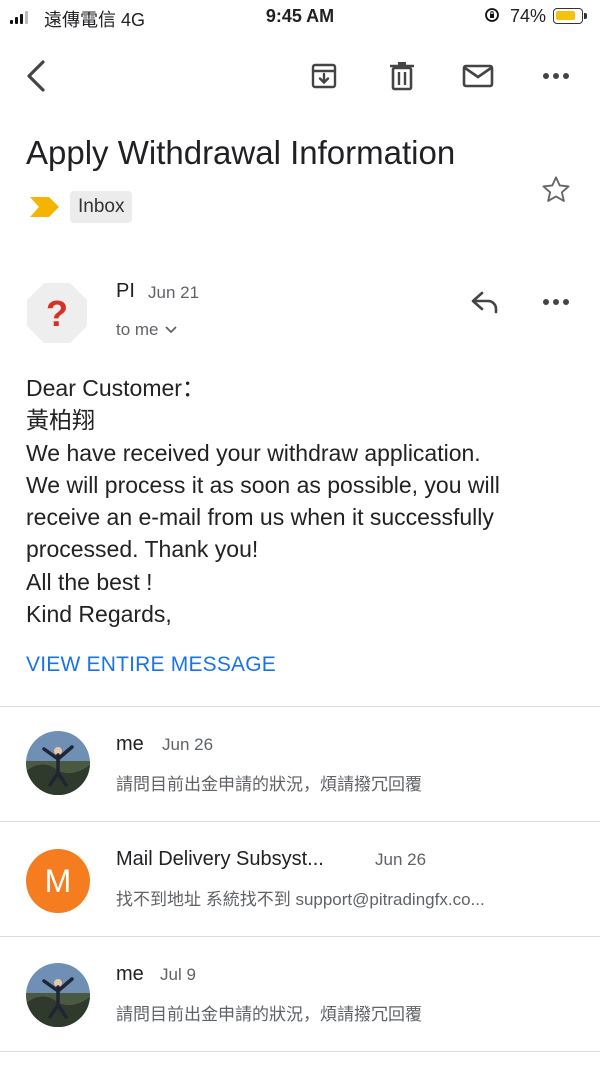 Image resolution: width=600 pixels, height=1068 pixels. Describe the element at coordinates (142, 549) in the screenshot. I see `body-line: processed. Thank you!` at that location.